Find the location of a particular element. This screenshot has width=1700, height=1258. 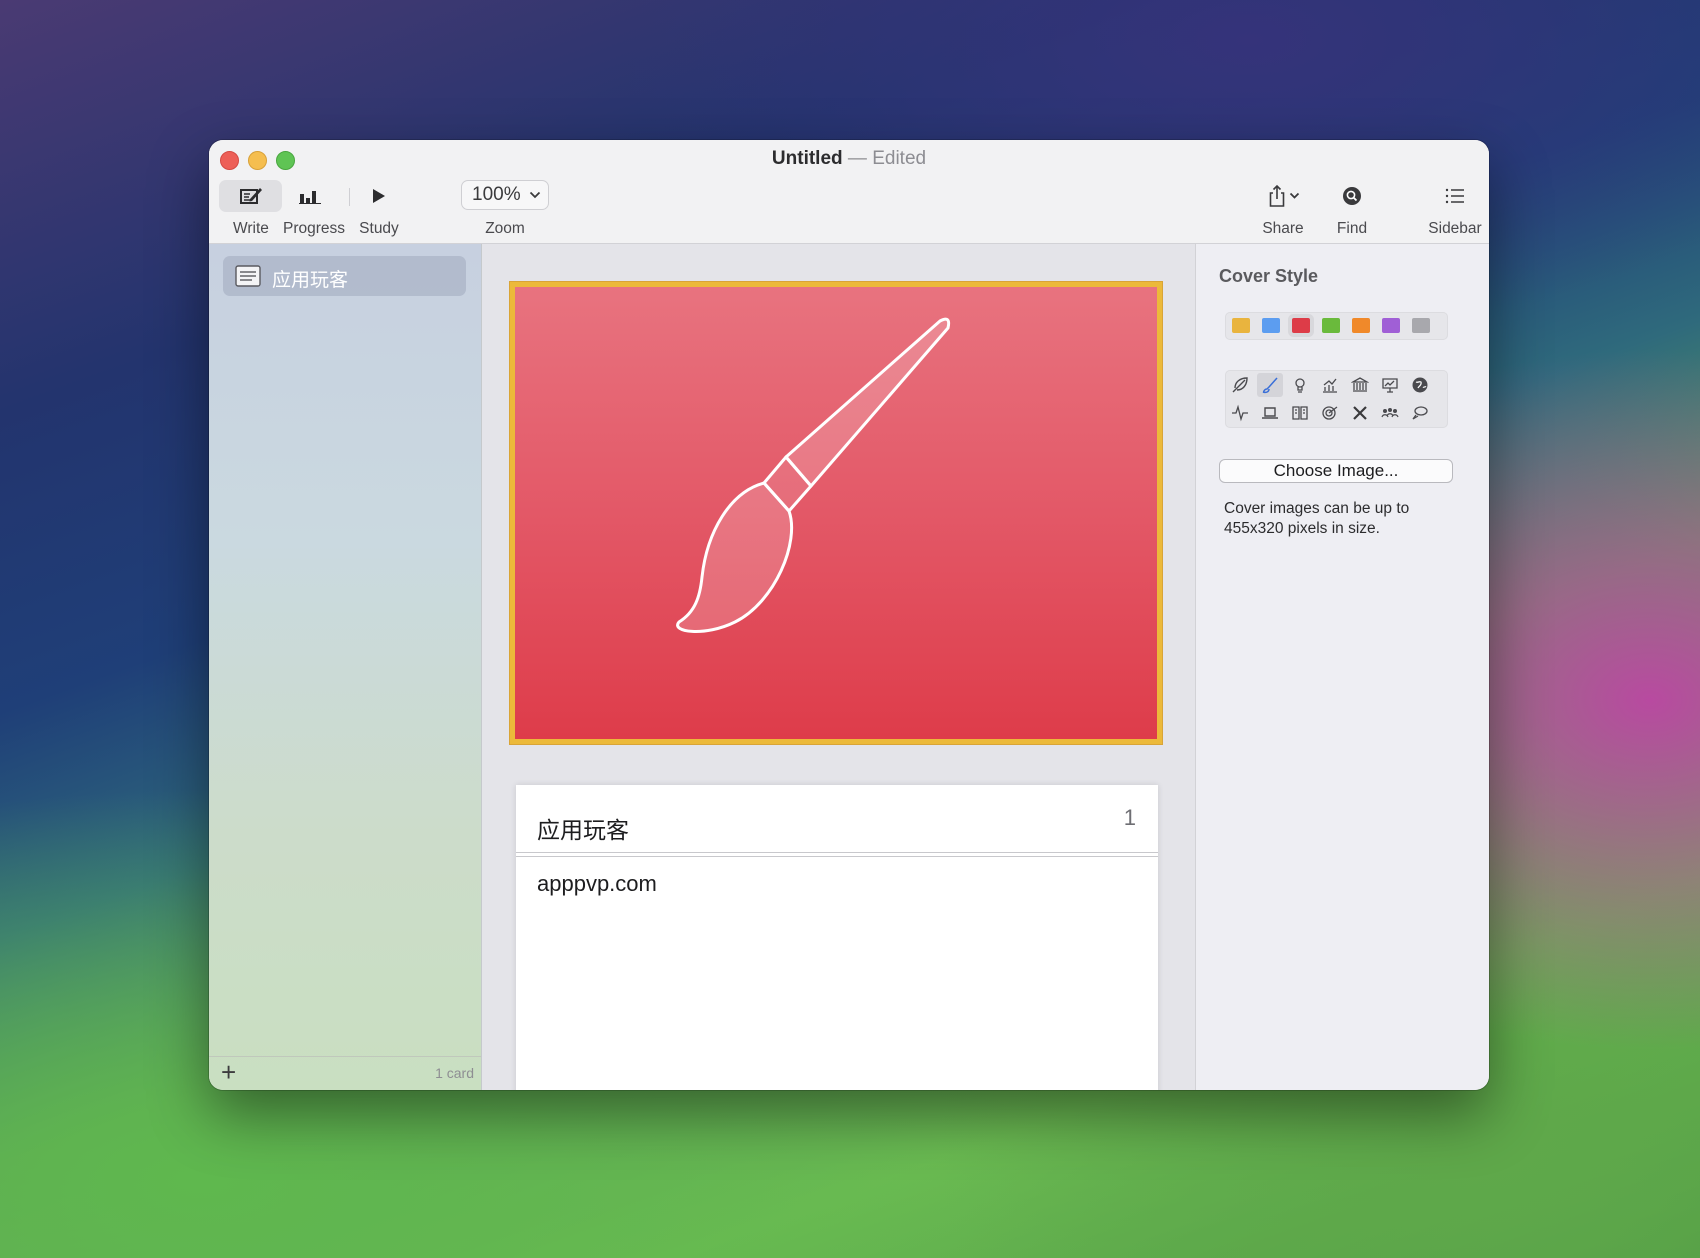

color-swatch-blue is located at coordinates (1271, 325).